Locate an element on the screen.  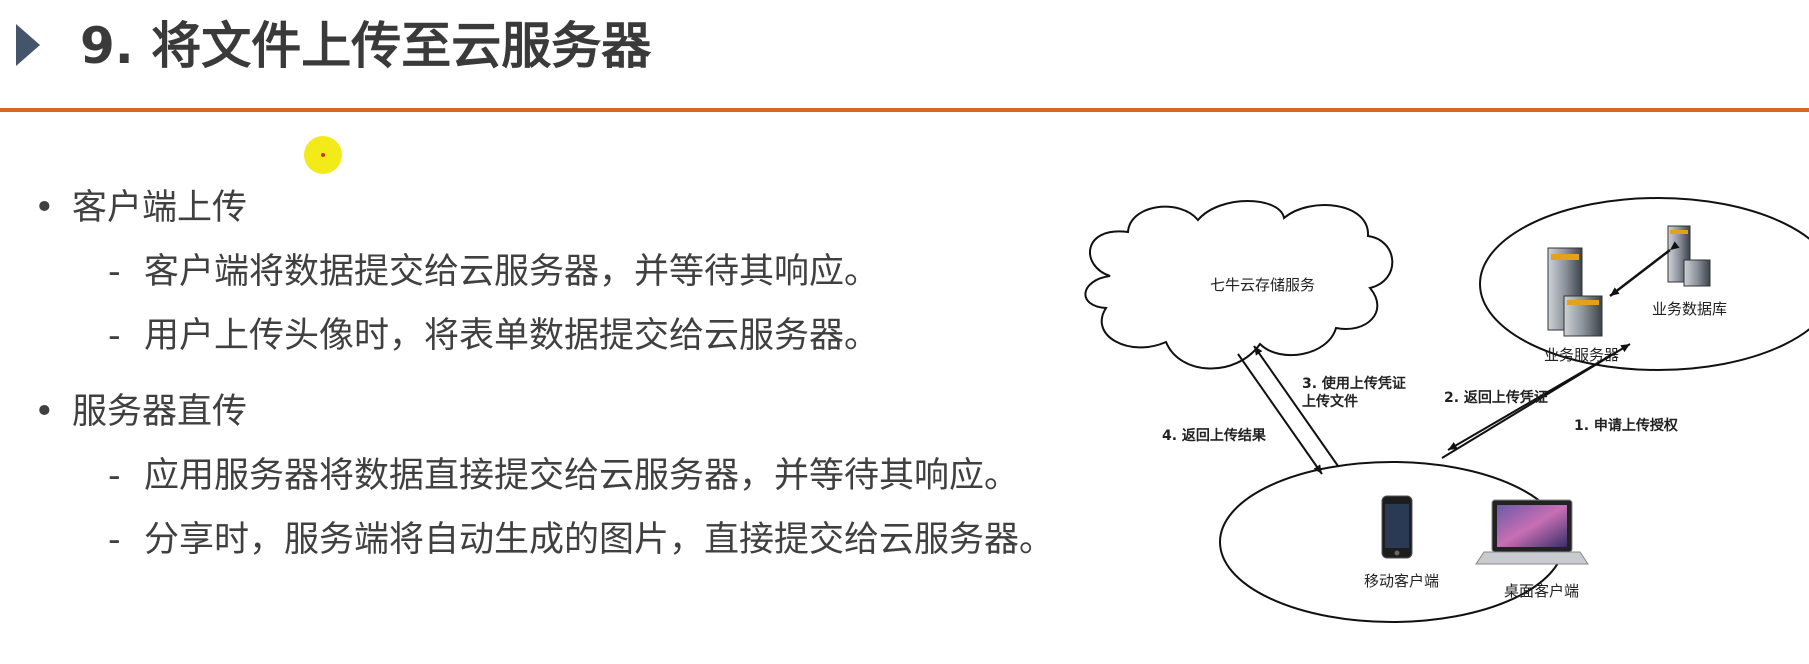
desktop-client-label: 桌面客户端 is located at coordinates (1541, 591).